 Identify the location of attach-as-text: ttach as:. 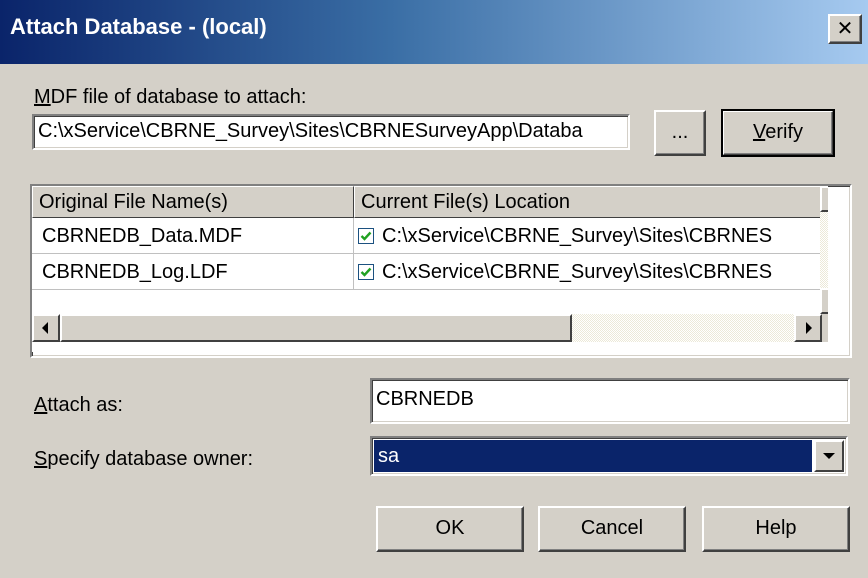
(85, 405).